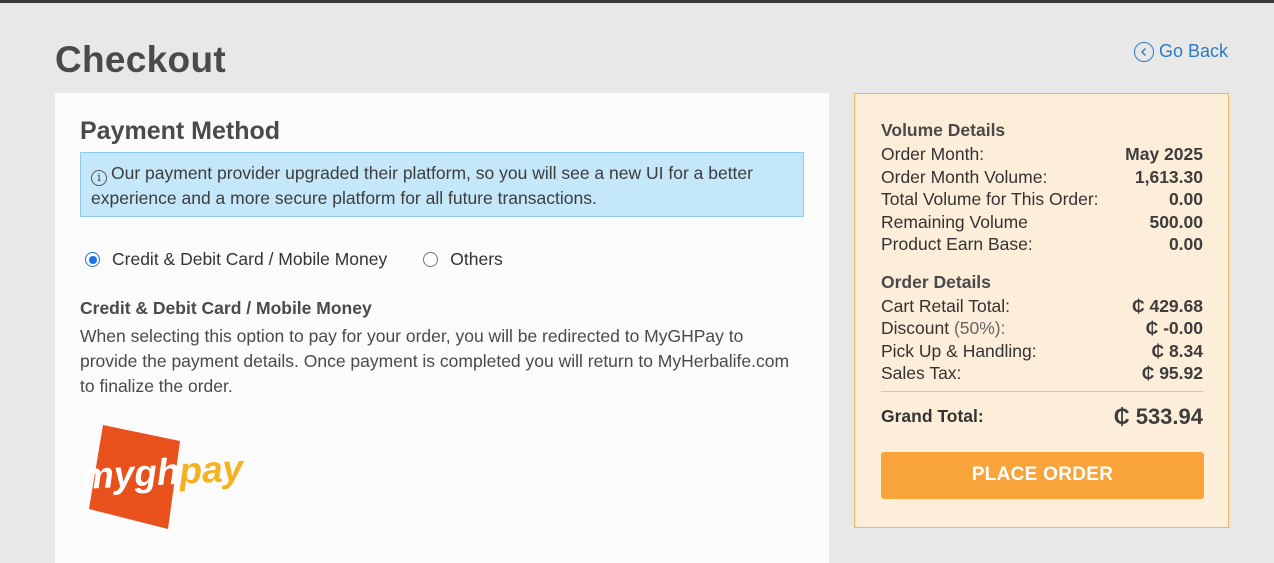 Image resolution: width=1274 pixels, height=563 pixels. Describe the element at coordinates (990, 199) in the screenshot. I see `total-volume-label: Total Volume for This Order:` at that location.